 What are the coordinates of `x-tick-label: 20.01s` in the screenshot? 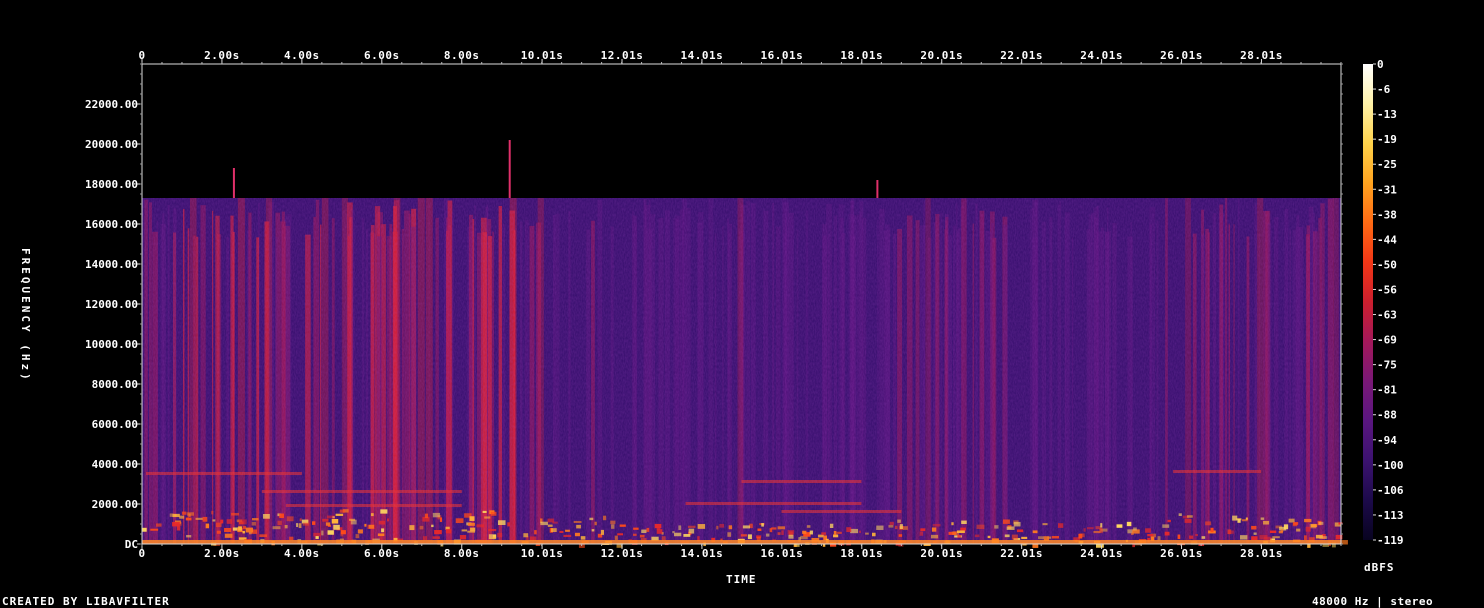 It's located at (941, 553).